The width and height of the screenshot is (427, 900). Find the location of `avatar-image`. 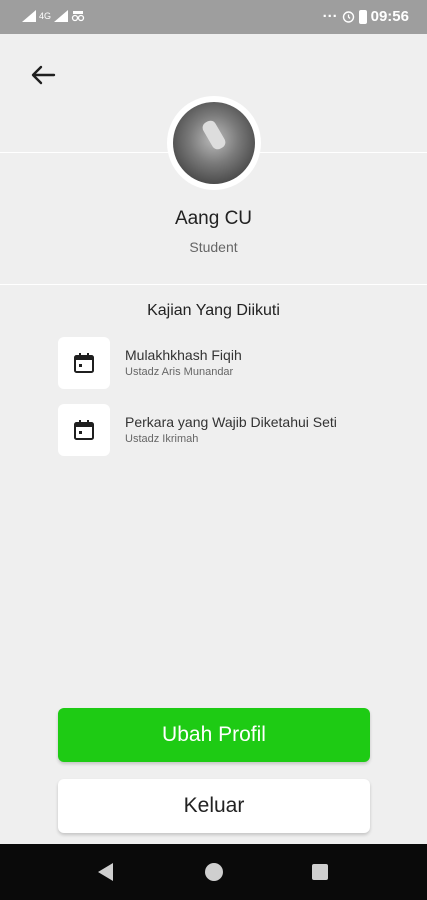

avatar-image is located at coordinates (214, 143).